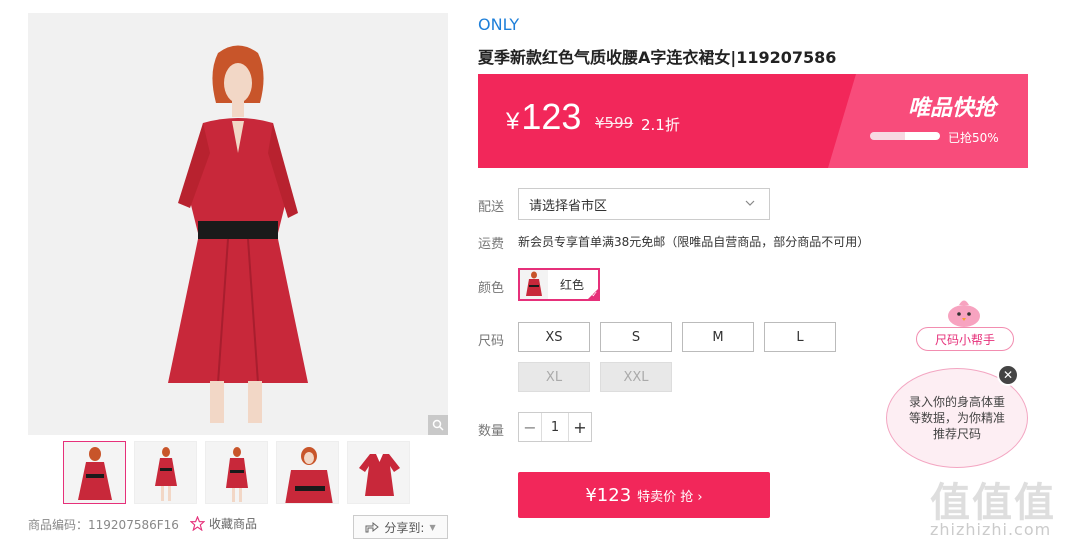 This screenshot has width=1076, height=548. I want to click on product-title: 夏季新款红色气质收腰A字连衣裙女|119207586, so click(657, 57).